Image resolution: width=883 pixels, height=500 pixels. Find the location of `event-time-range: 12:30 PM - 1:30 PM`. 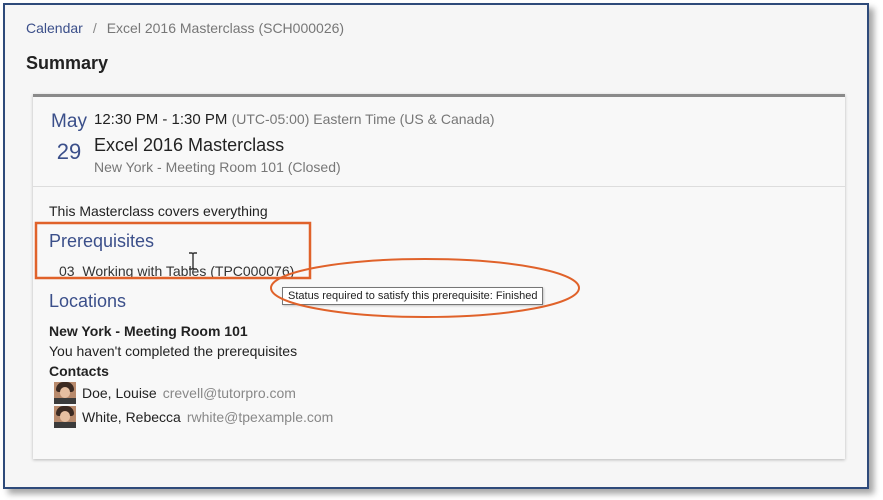

event-time-range: 12:30 PM - 1:30 PM is located at coordinates (161, 119).